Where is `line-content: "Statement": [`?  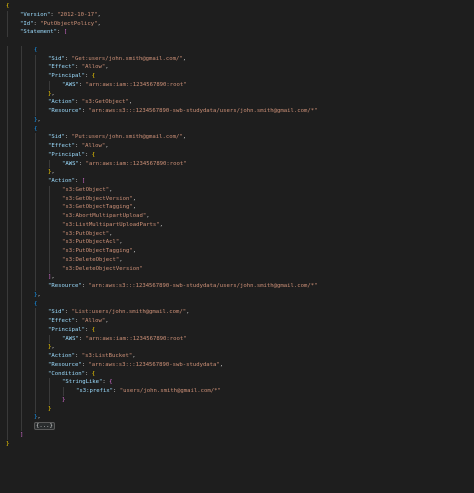
line-content: "Statement": [ is located at coordinates (43, 32).